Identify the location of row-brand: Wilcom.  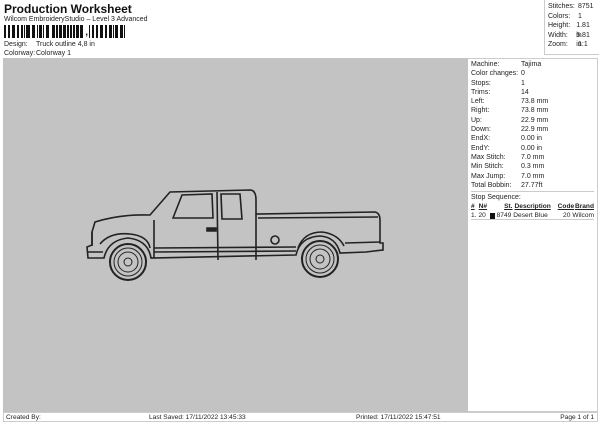
(583, 216).